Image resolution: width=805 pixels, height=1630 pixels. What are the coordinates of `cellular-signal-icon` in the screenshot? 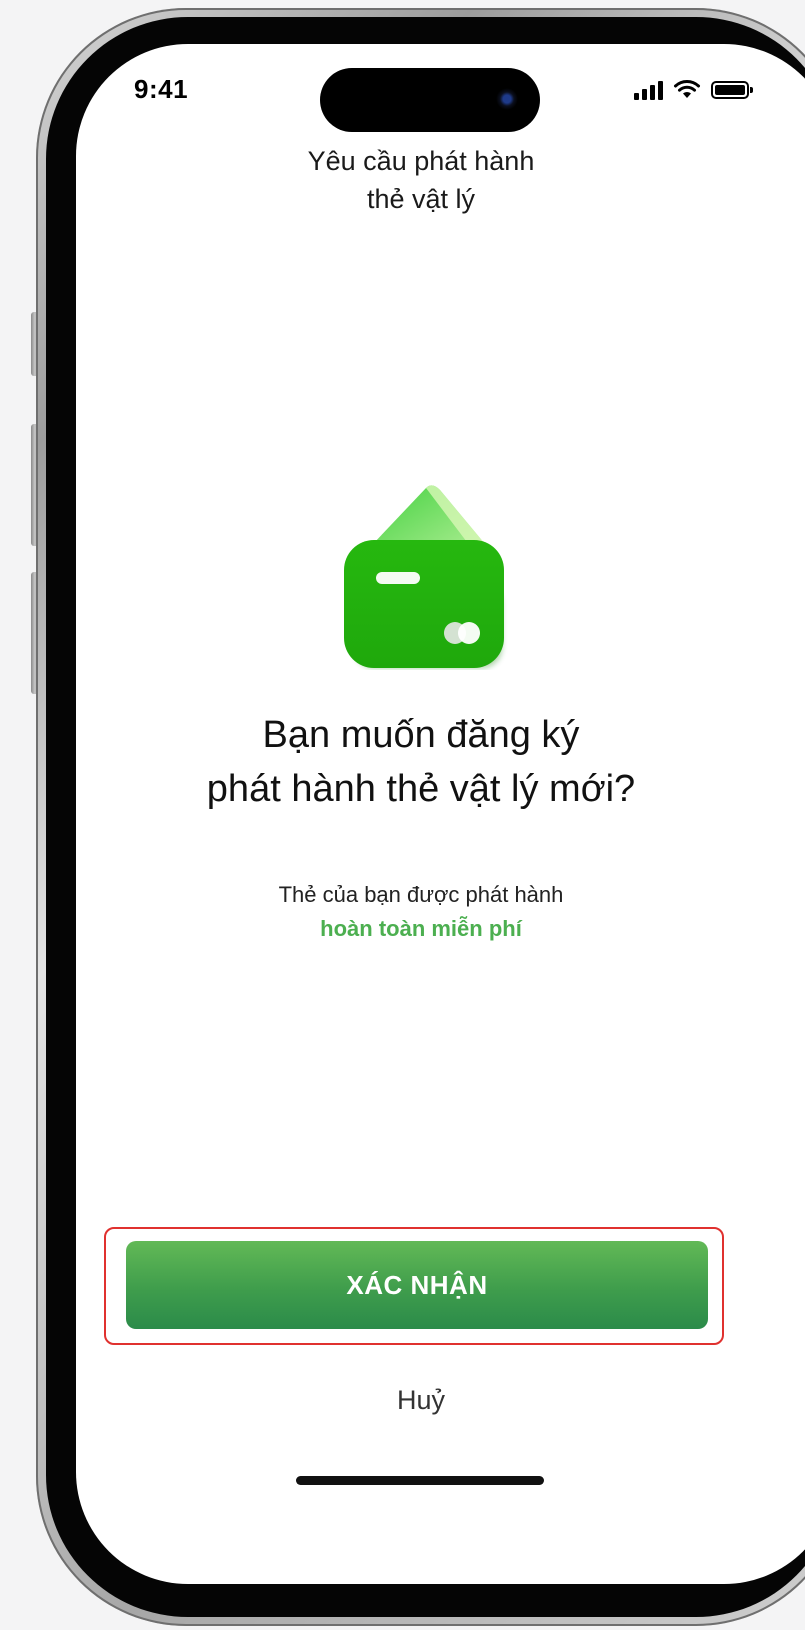 It's located at (648, 90).